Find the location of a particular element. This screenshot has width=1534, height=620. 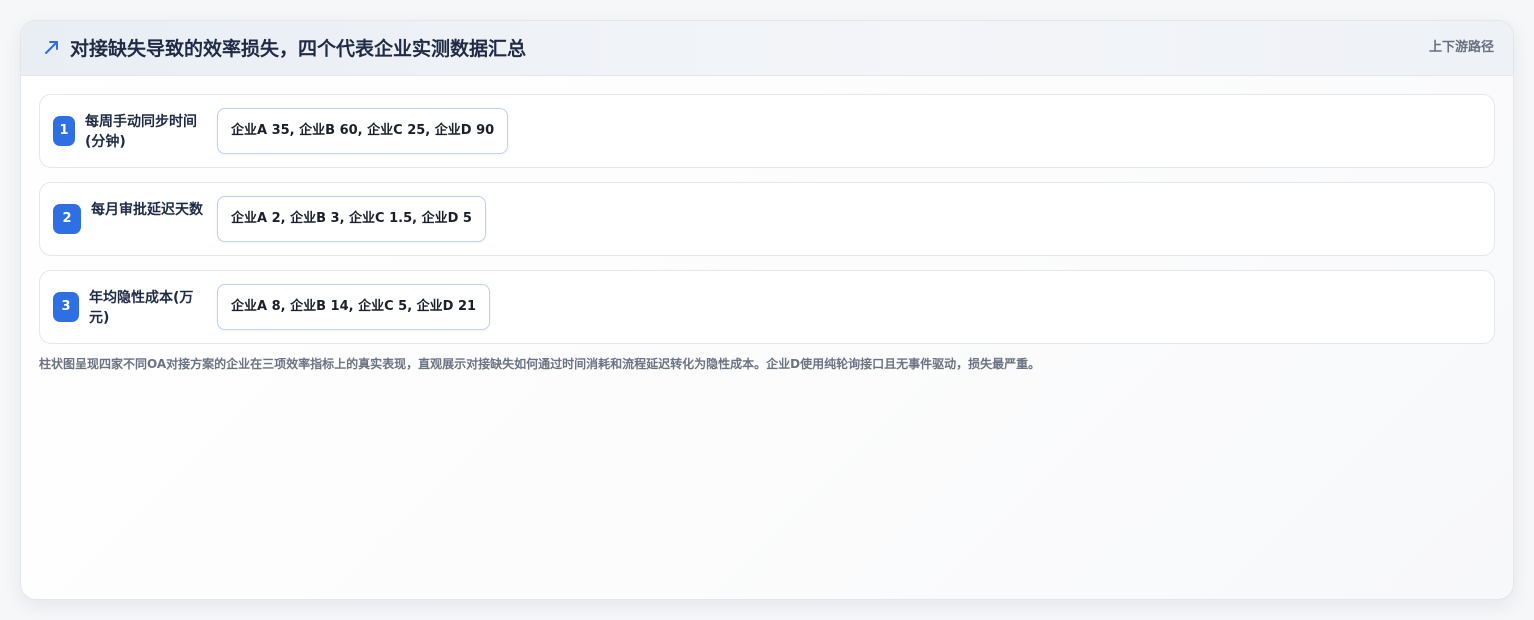

metric-label: 每周手动同步时间(分钟) is located at coordinates (141, 132).